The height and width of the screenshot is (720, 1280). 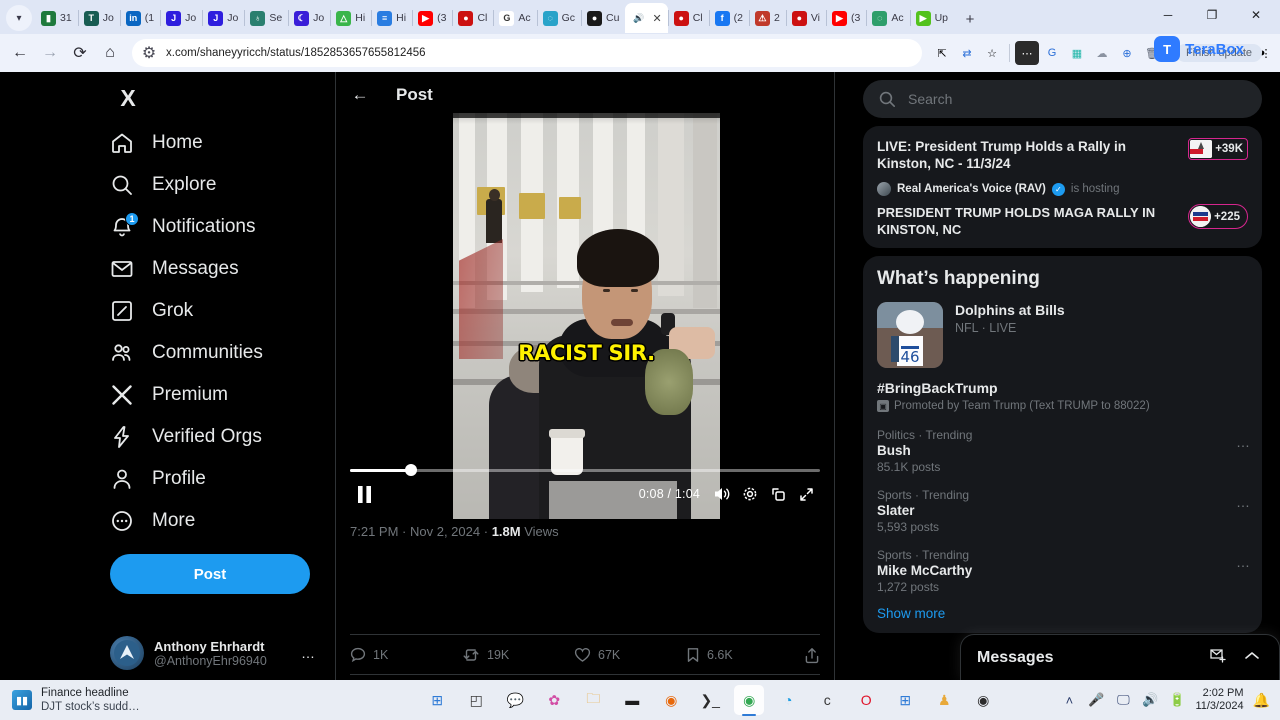 I want to click on tab-close-icon: ✕, so click(x=656, y=18).